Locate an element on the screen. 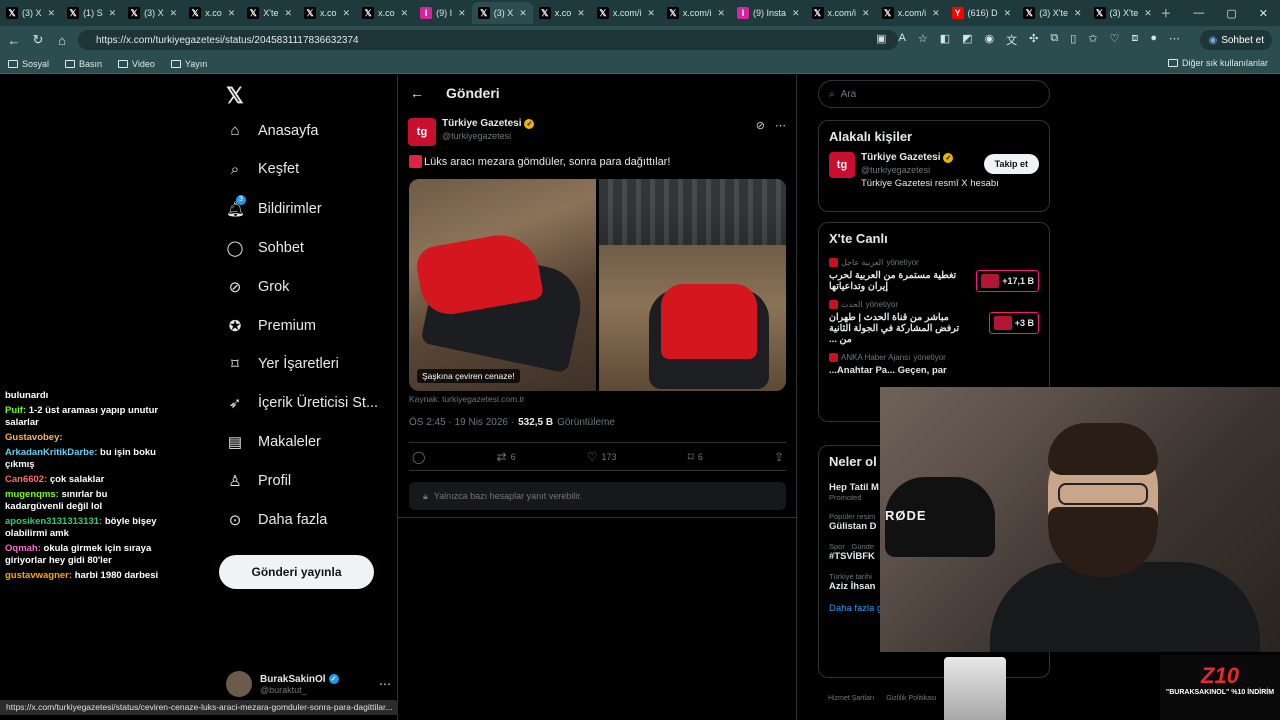 This screenshot has width=1280, height=720. bookmark-folder: Yayın is located at coordinates (188, 64).